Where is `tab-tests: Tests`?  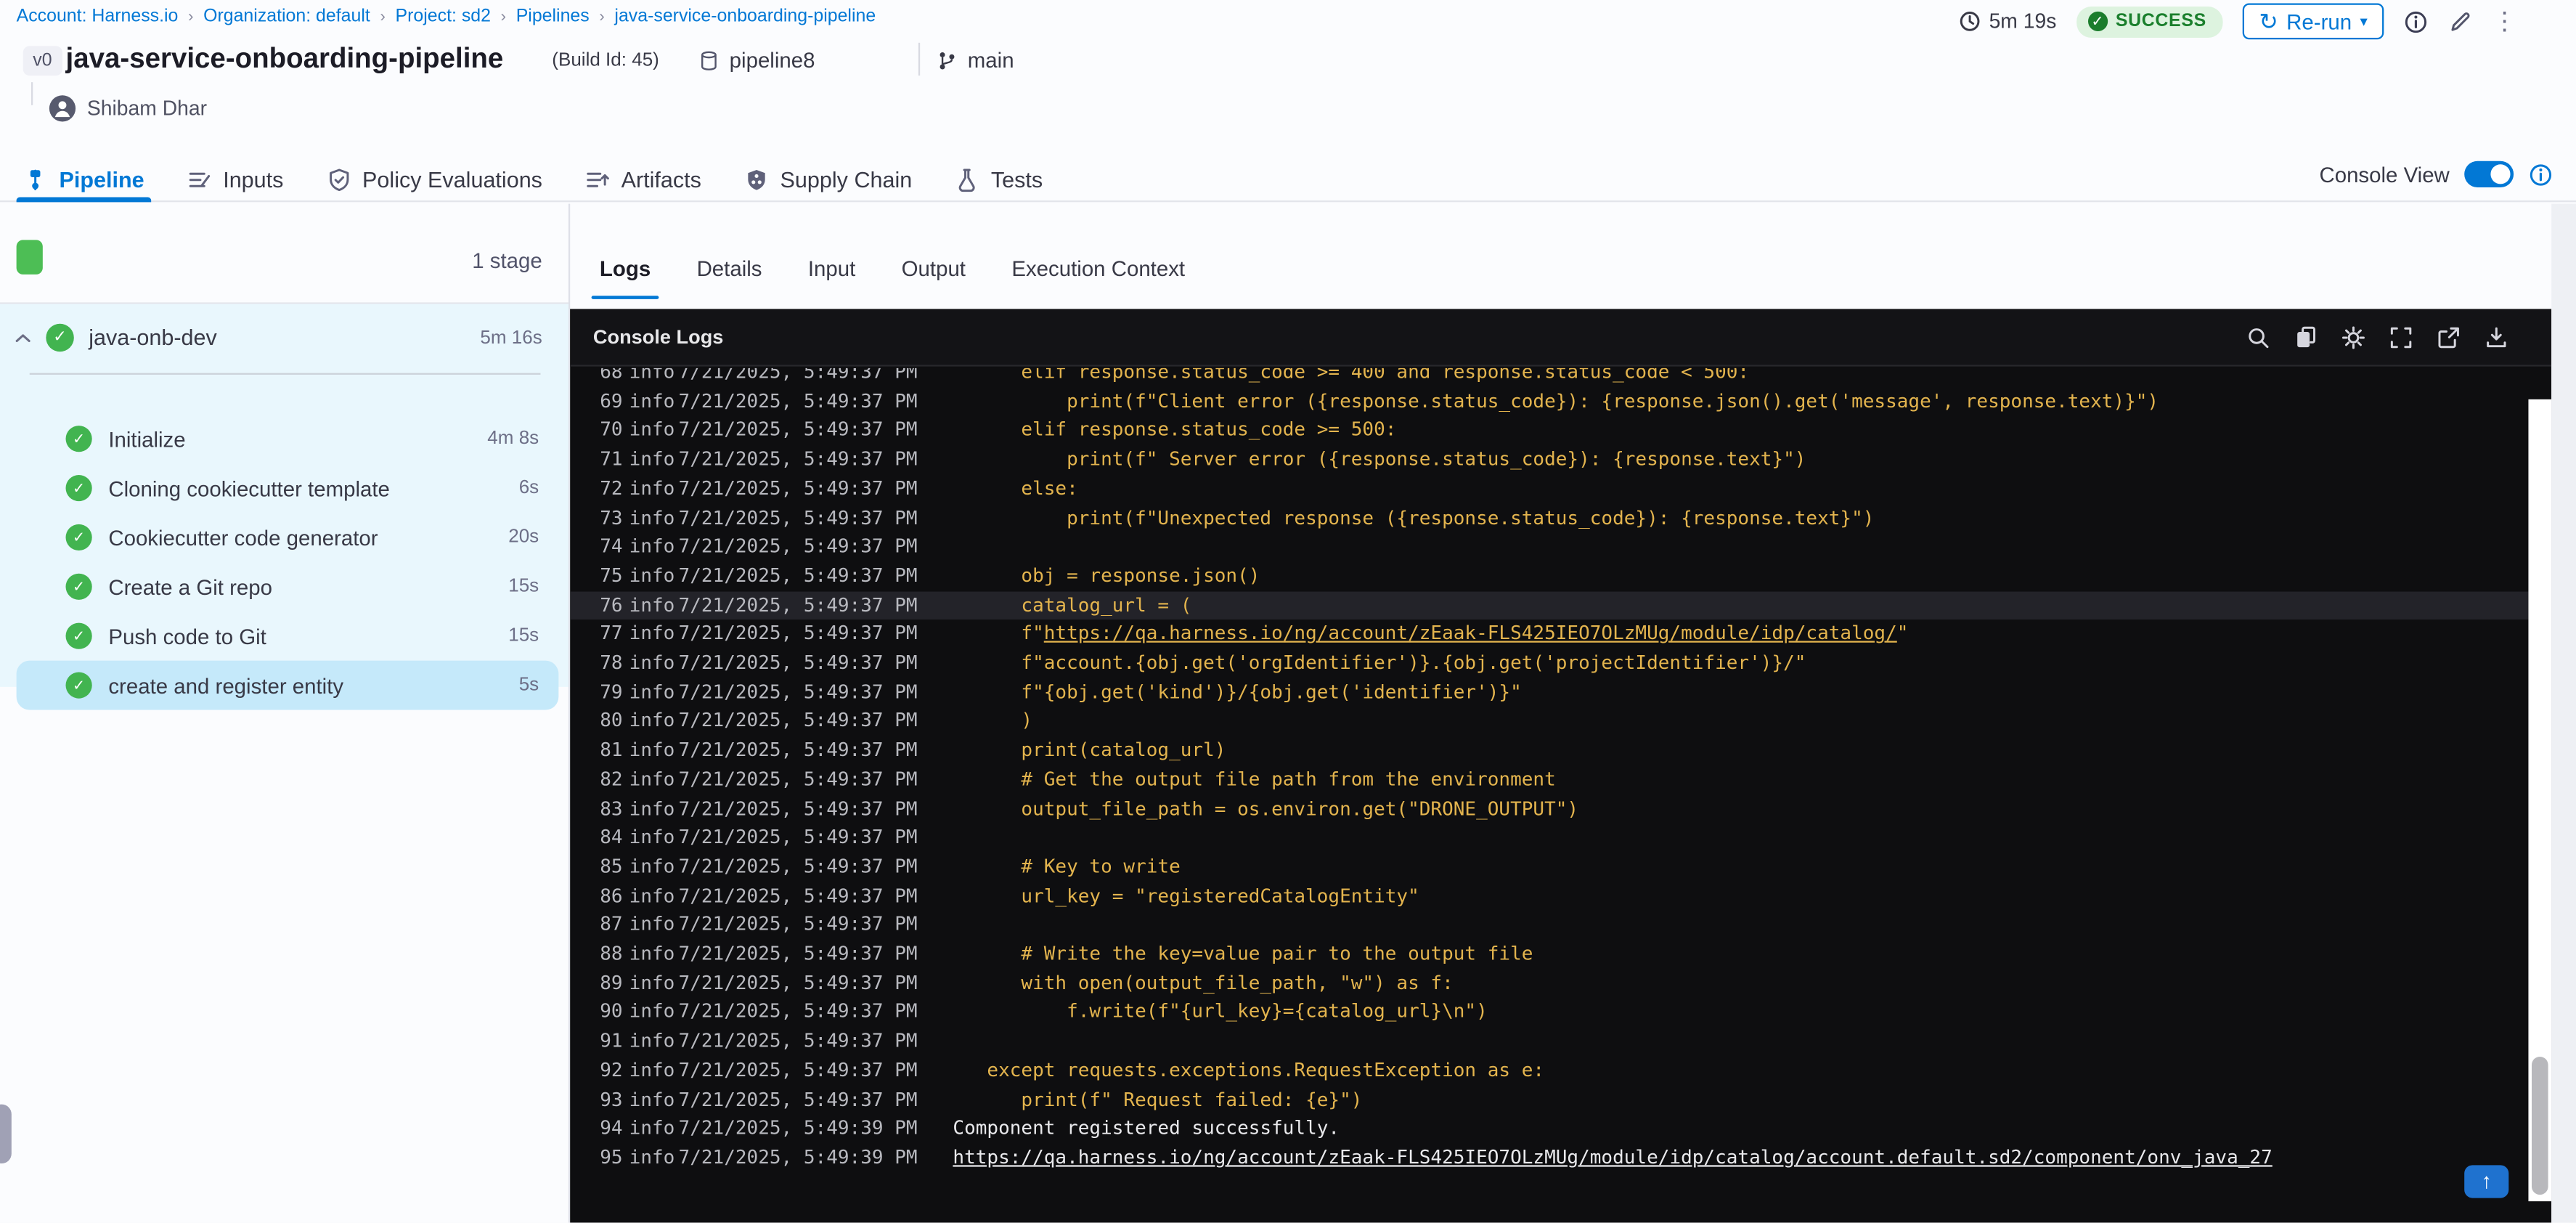 tab-tests: Tests is located at coordinates (999, 179).